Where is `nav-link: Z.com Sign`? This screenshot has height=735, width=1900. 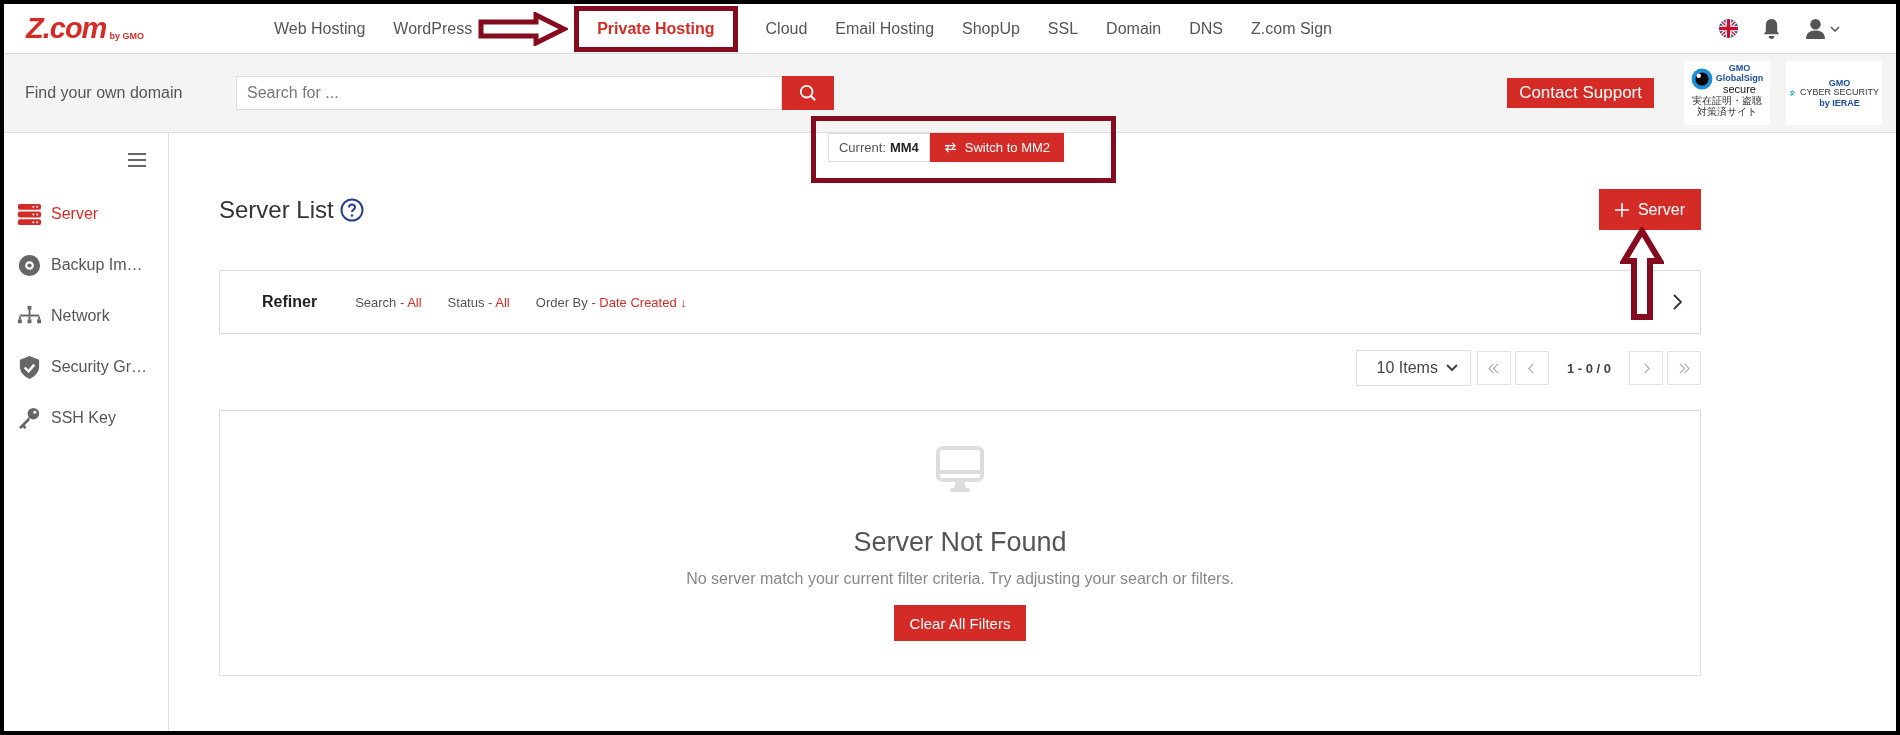 nav-link: Z.com Sign is located at coordinates (1291, 28).